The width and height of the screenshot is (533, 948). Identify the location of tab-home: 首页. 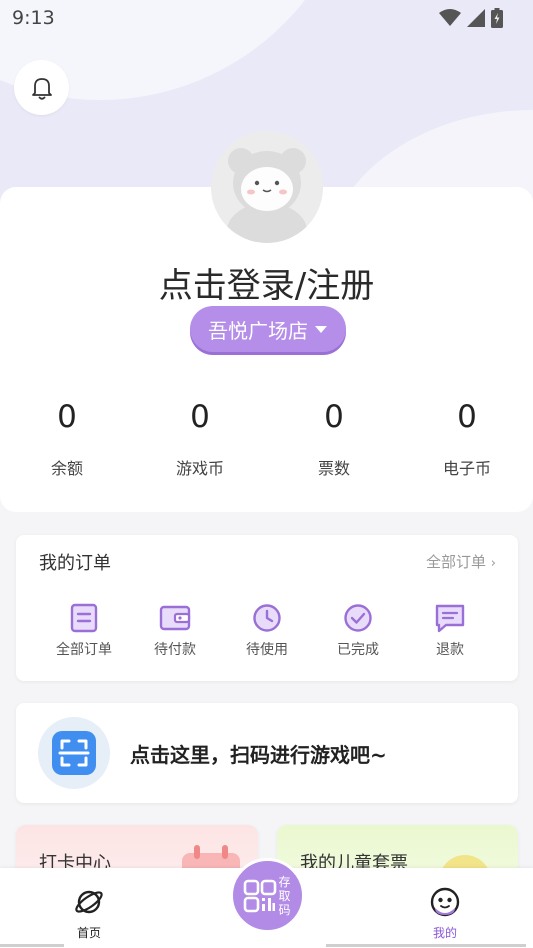
(89, 913).